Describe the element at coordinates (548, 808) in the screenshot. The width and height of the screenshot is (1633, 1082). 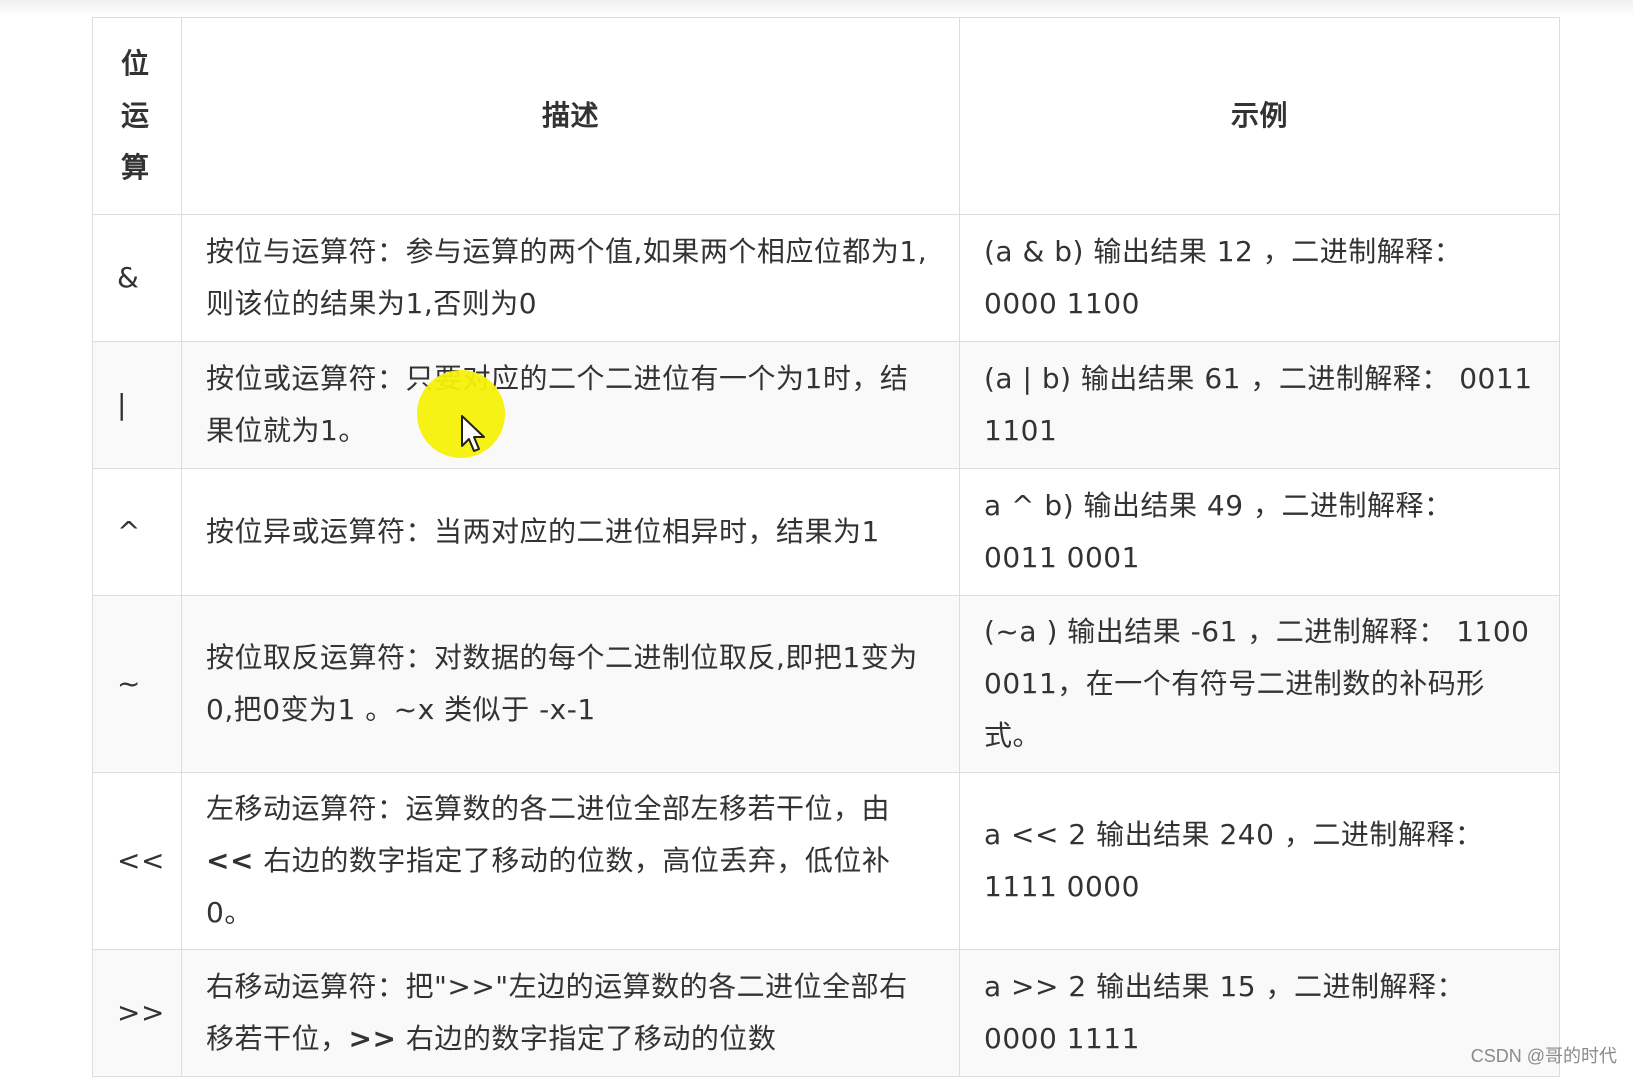
I see `description-text: 左移动运算符：运算数的各二进位全部左移若干位，由` at that location.